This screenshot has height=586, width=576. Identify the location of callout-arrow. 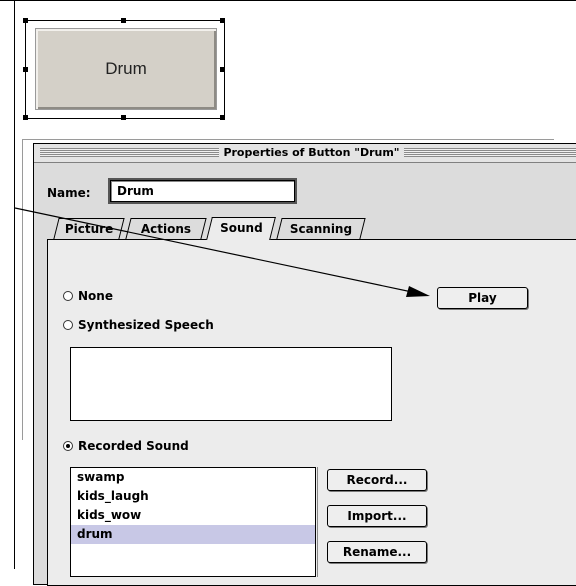
(222, 252).